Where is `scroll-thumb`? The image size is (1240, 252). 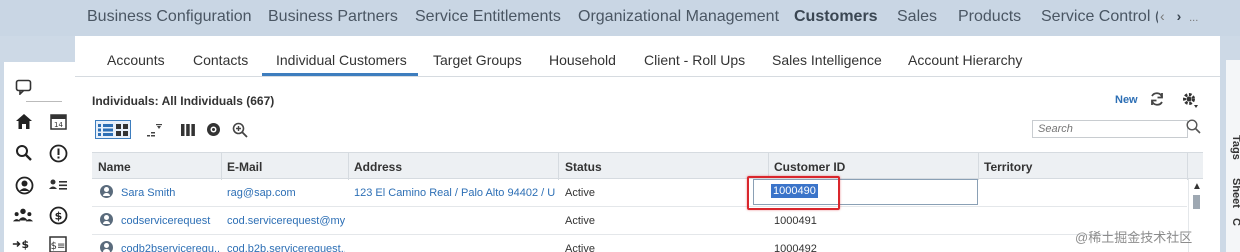 scroll-thumb is located at coordinates (1196, 202).